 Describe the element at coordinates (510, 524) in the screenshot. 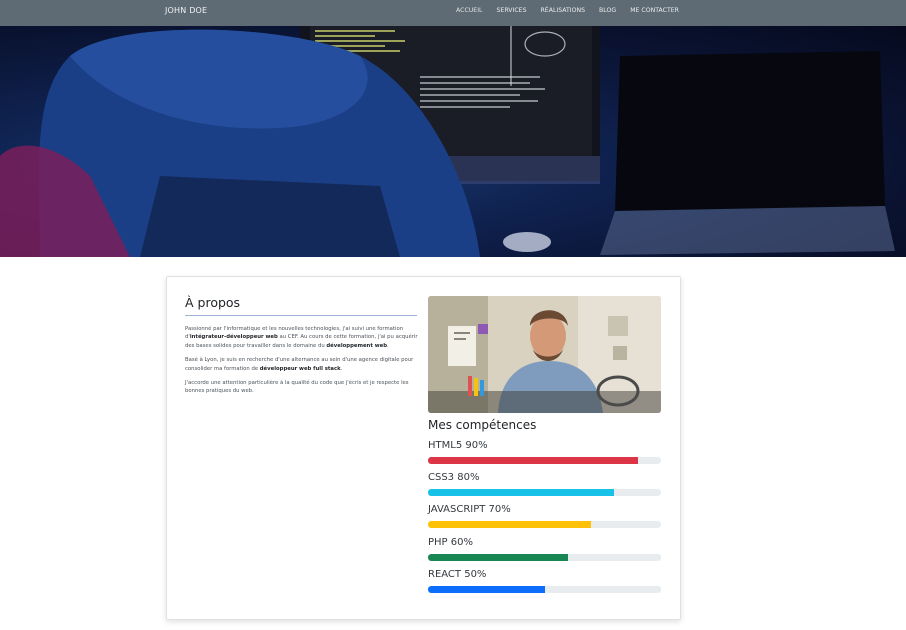

I see `progress-bar-javascript` at that location.